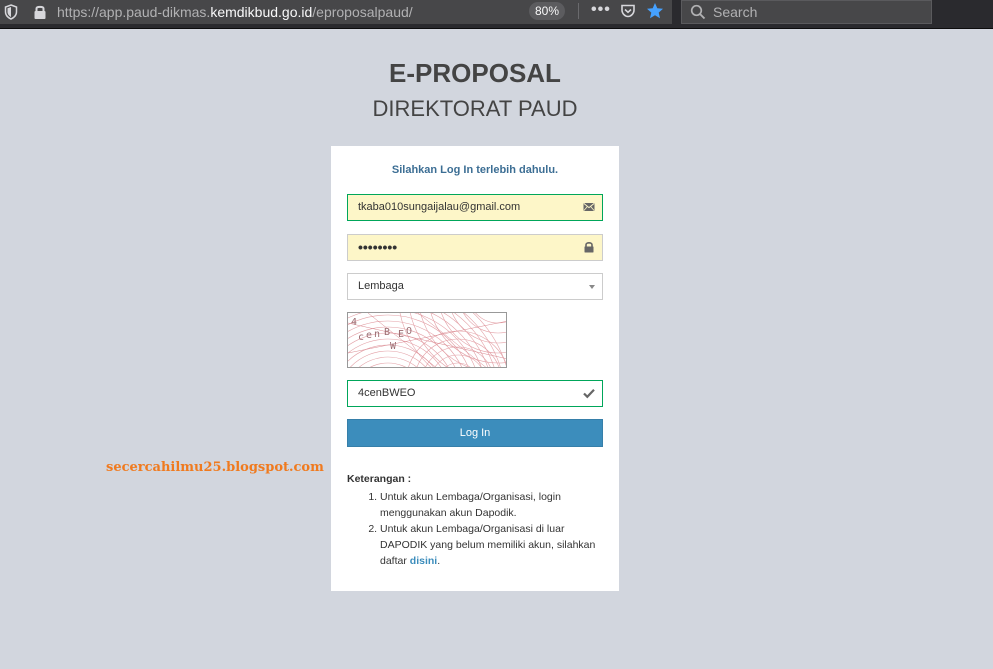 The image size is (993, 669). What do you see at coordinates (387, 332) in the screenshot?
I see `svg-text: B` at bounding box center [387, 332].